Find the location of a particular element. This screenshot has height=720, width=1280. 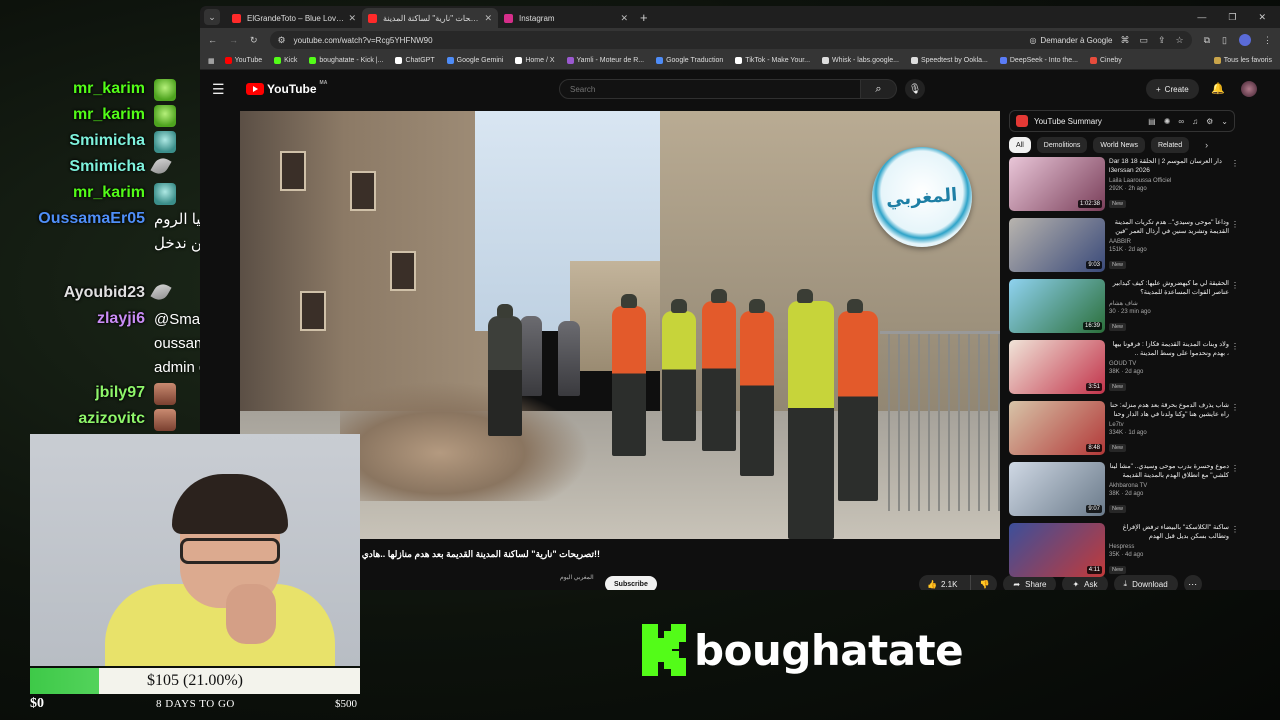

settings-icon: ⚙ is located at coordinates (1209, 121).